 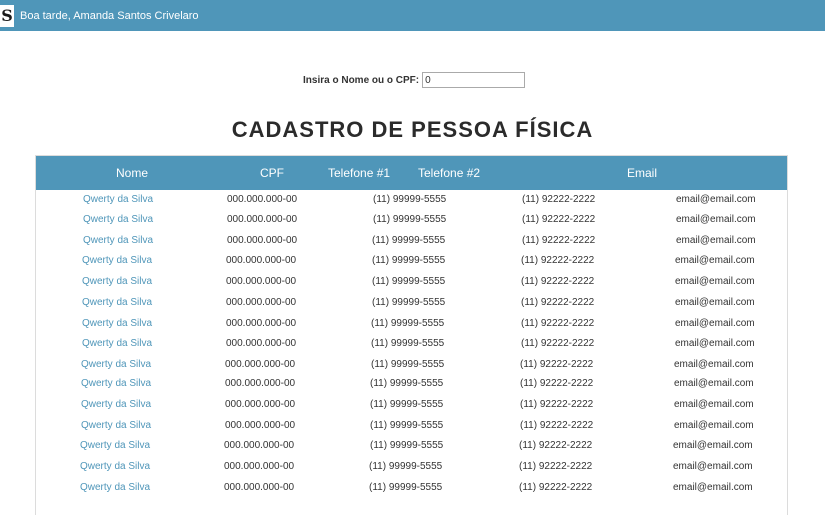 What do you see at coordinates (359, 173) in the screenshot?
I see `column-header-telefone-1: Telefone #1` at bounding box center [359, 173].